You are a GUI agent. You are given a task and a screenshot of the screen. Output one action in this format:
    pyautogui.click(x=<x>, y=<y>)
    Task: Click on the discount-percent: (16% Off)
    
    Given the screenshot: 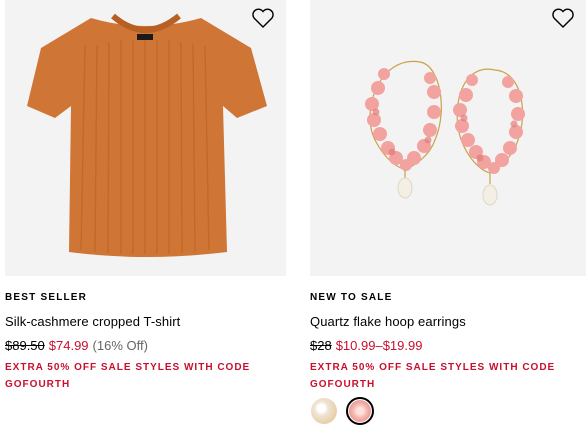 What is the action you would take?
    pyautogui.click(x=120, y=345)
    